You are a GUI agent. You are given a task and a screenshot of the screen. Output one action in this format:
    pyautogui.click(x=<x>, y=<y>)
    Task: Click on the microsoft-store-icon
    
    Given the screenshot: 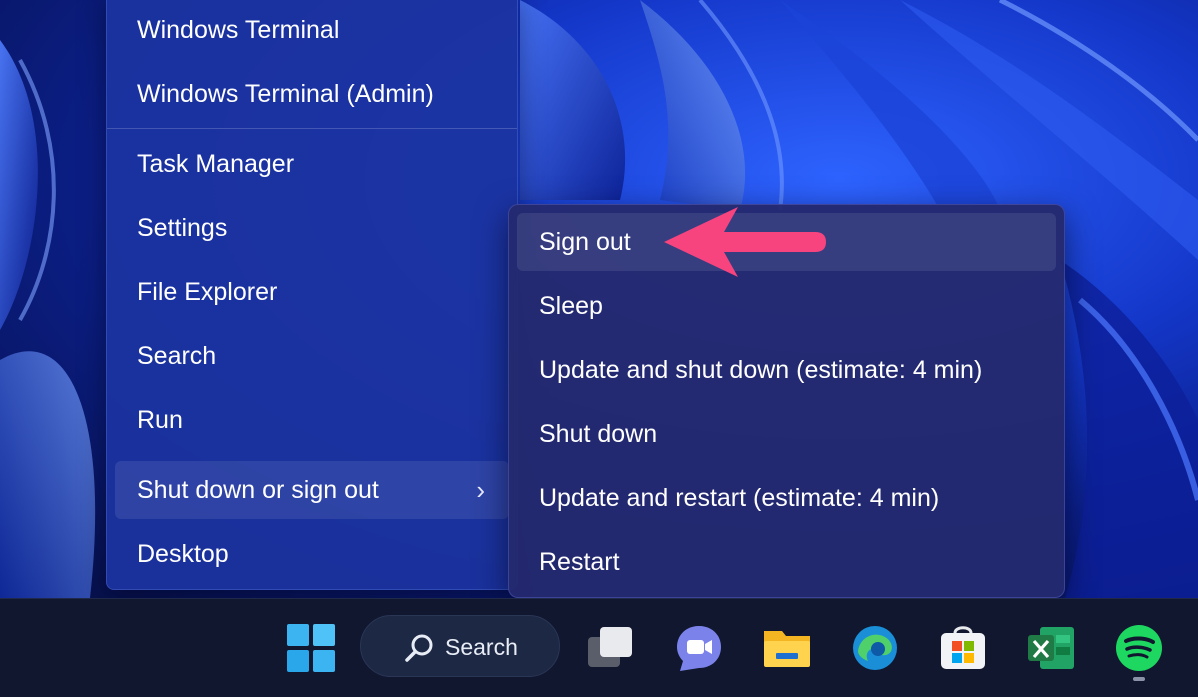 What is the action you would take?
    pyautogui.click(x=963, y=648)
    